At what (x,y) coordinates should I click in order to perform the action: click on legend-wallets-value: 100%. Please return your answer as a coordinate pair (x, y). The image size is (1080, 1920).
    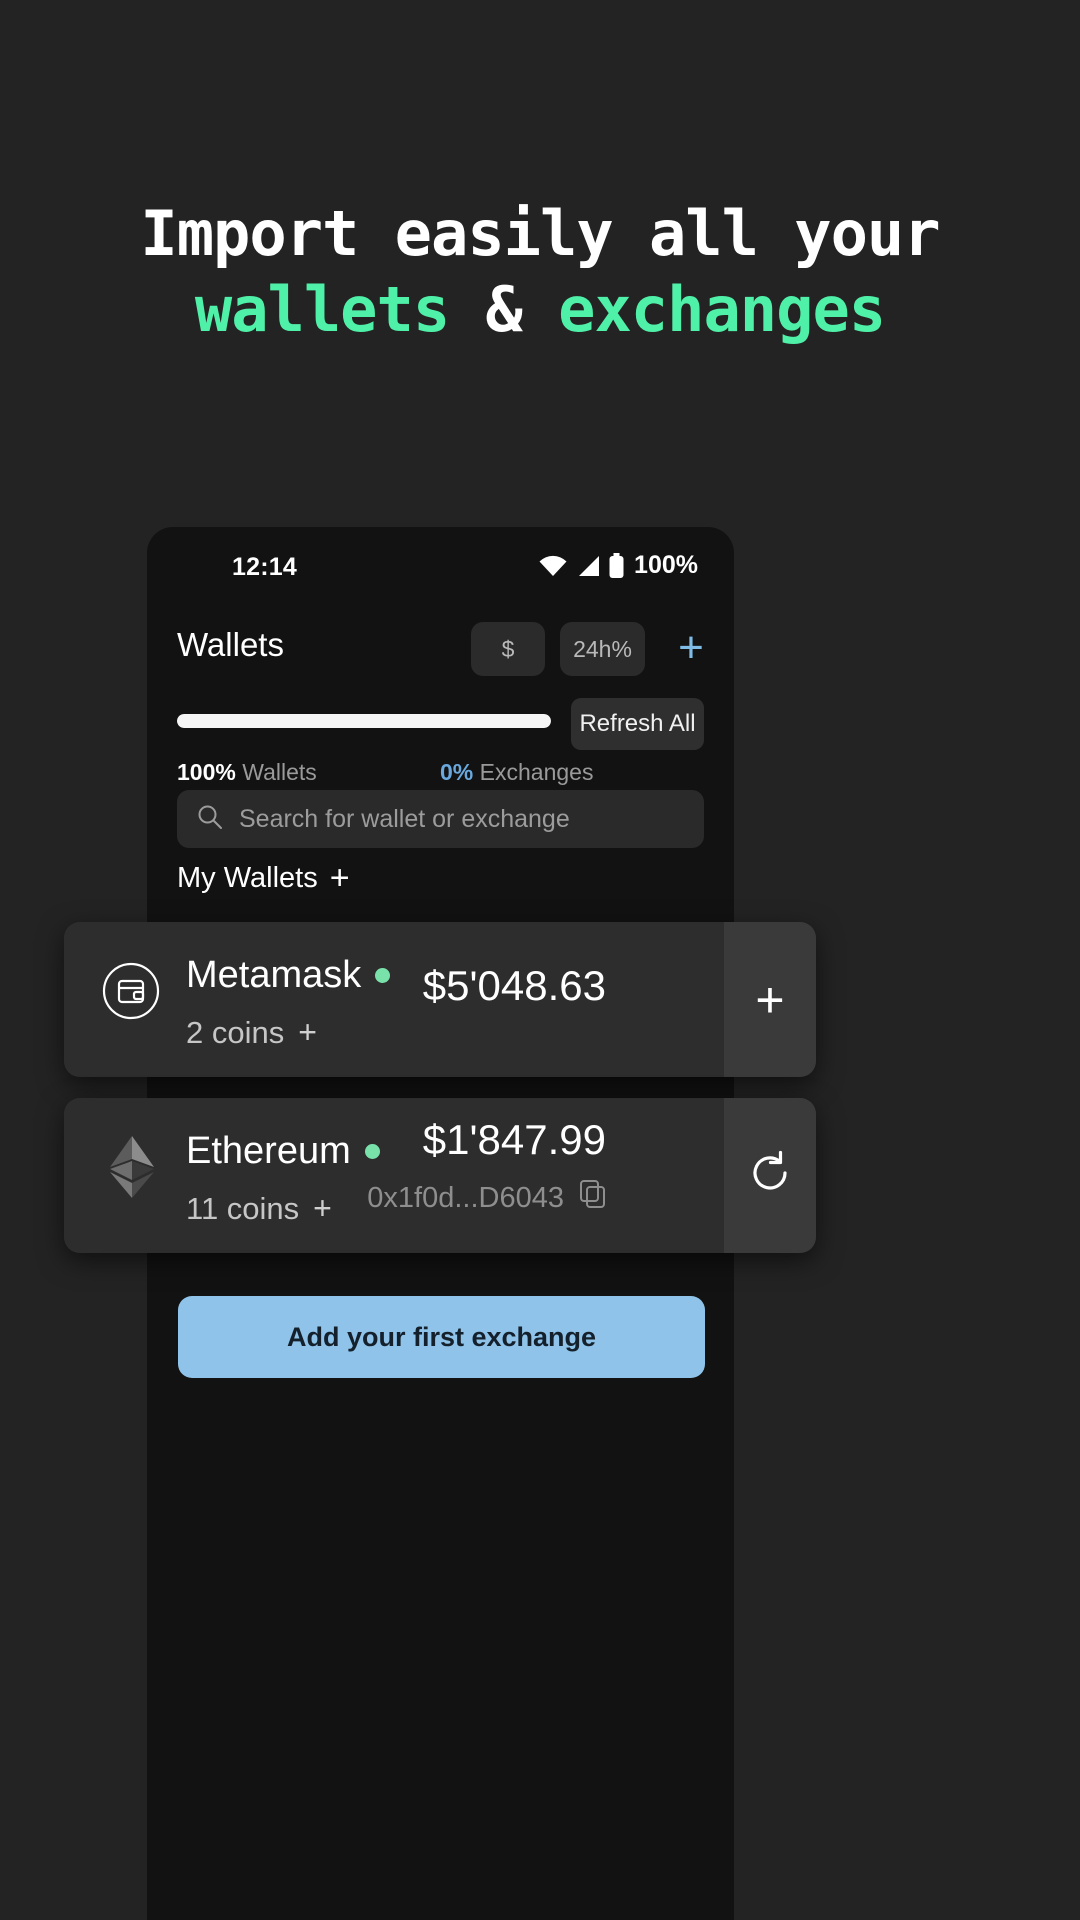
    Looking at the image, I should click on (206, 772).